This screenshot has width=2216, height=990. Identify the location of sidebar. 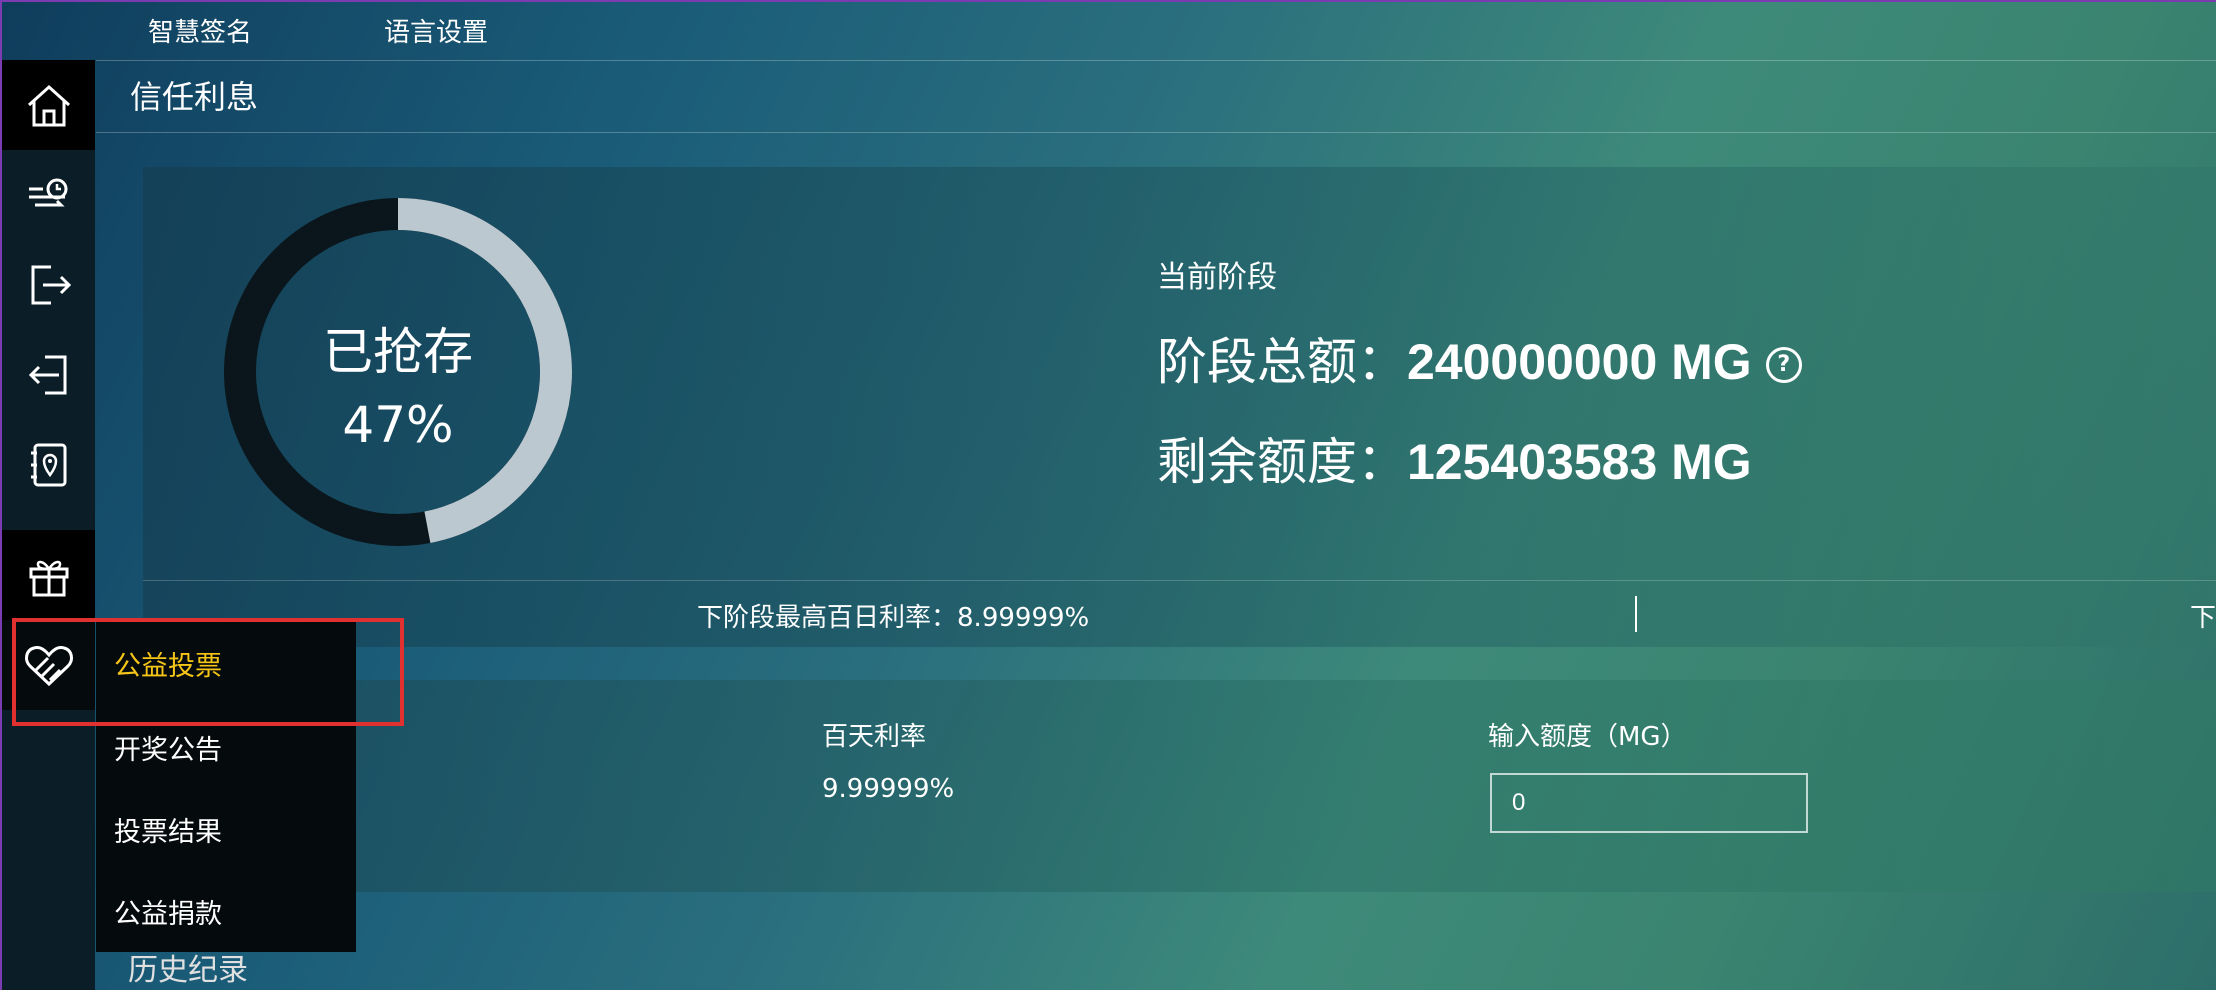
(48, 525).